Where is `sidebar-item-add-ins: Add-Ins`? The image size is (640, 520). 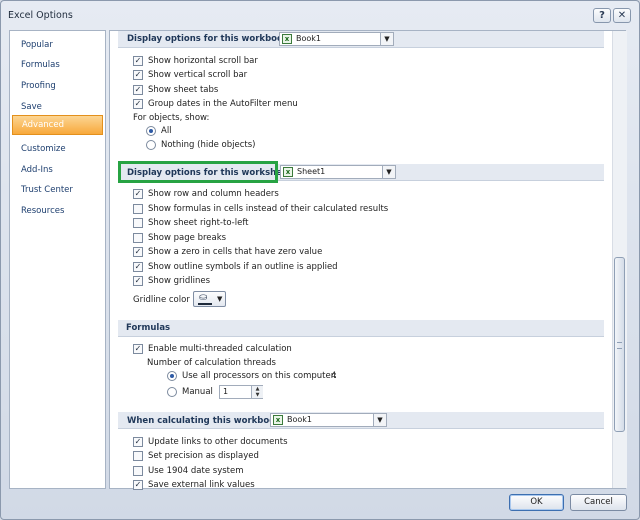
sidebar-item-add-ins: Add-Ins is located at coordinates (57, 170).